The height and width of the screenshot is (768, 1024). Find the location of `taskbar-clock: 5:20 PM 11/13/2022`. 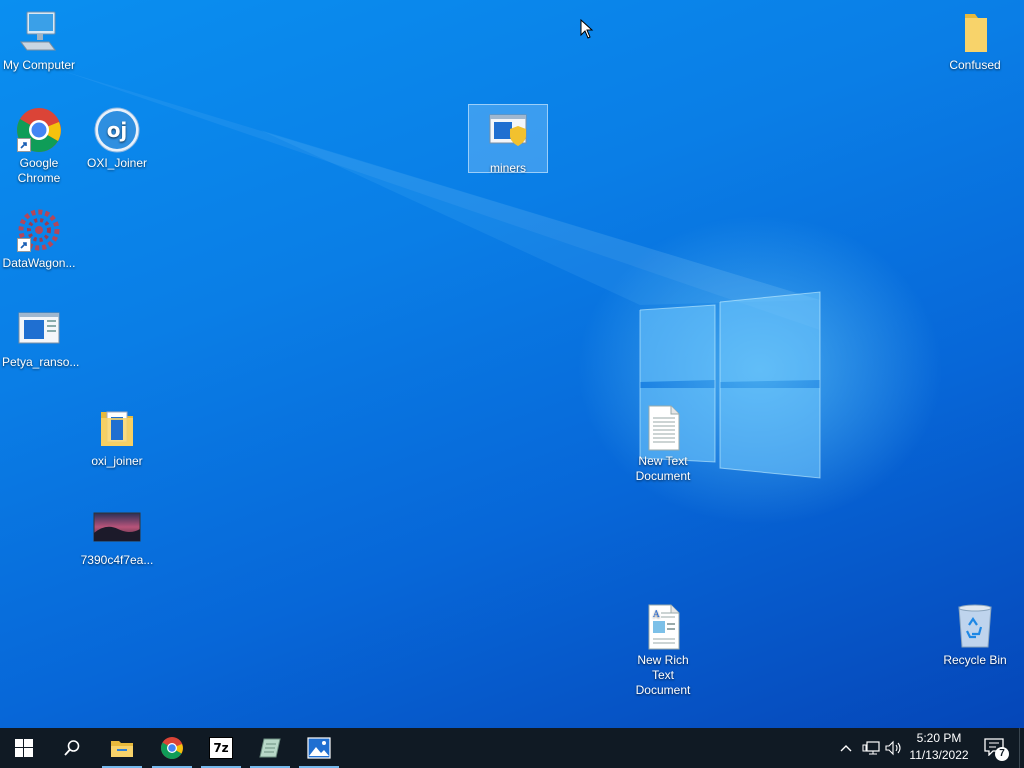

taskbar-clock: 5:20 PM 11/13/2022 is located at coordinates (939, 748).